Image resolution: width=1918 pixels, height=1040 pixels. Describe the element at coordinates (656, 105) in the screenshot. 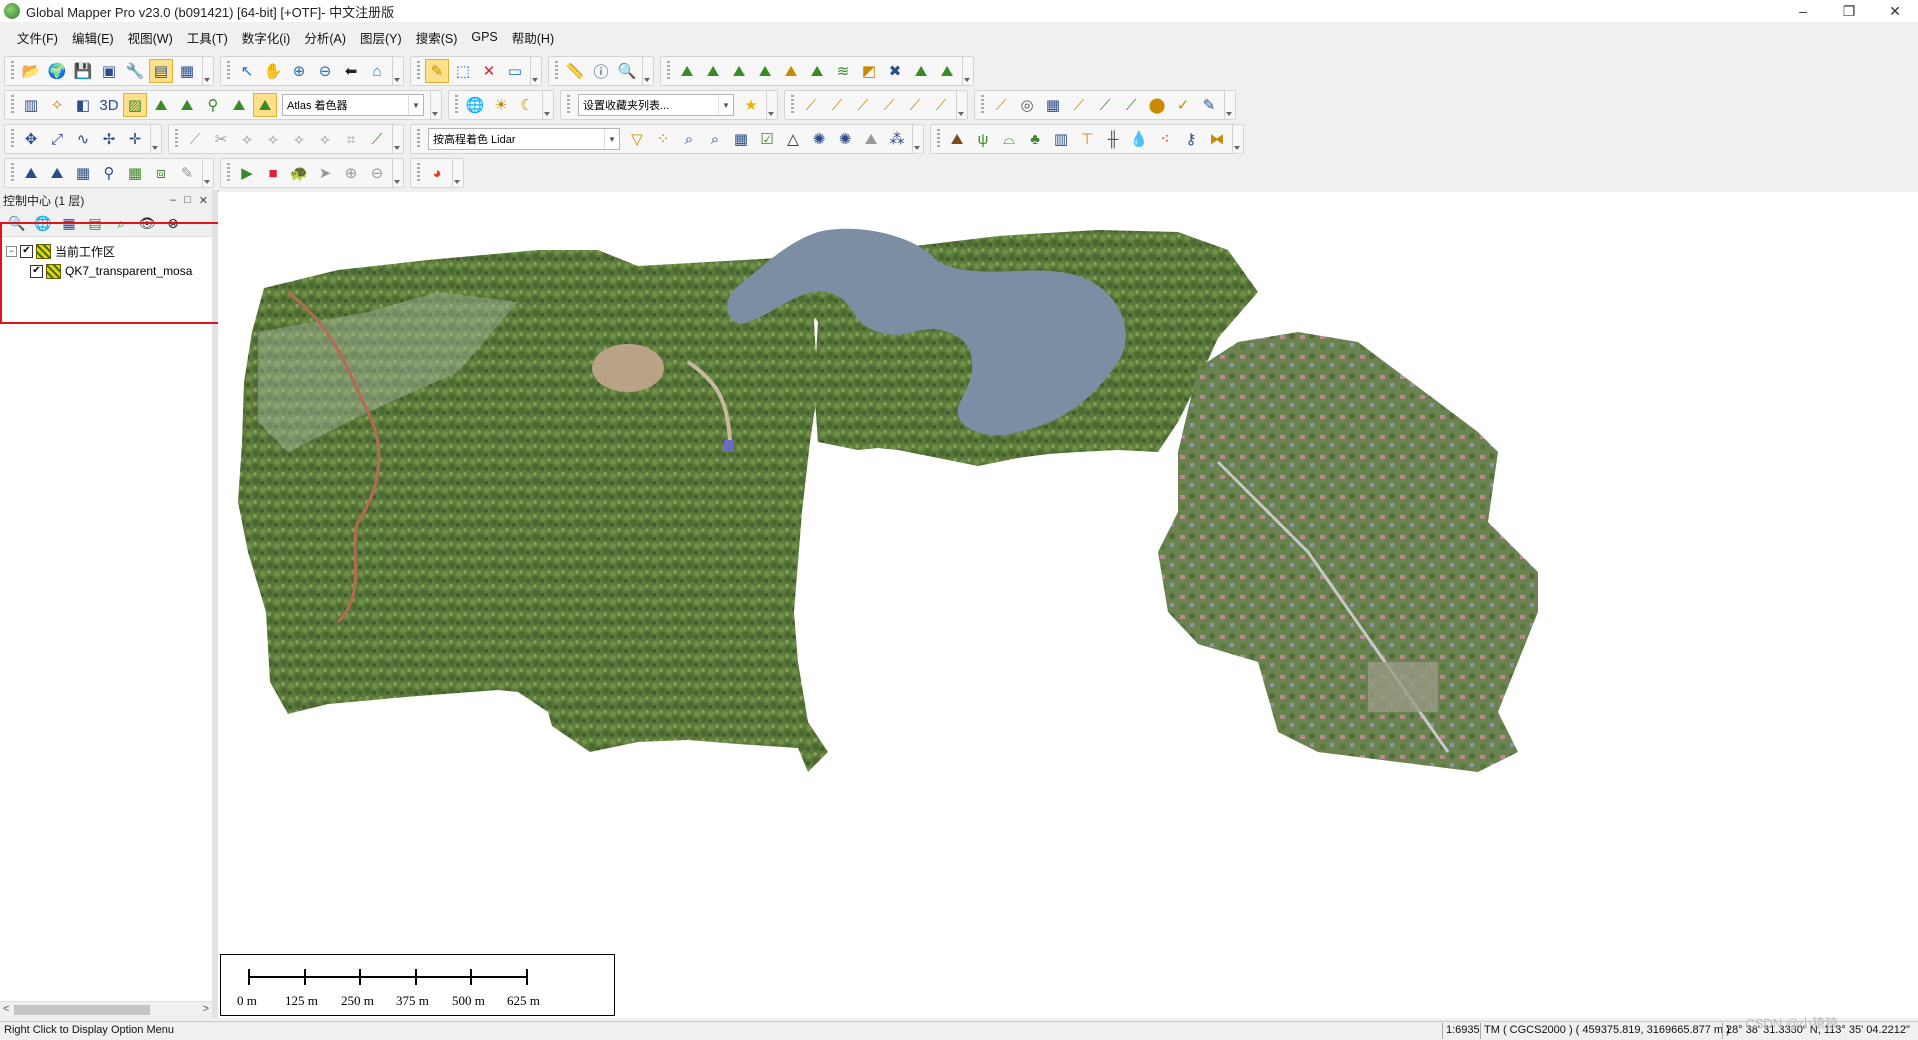

I see `bookmark-select: 设置收藏夹列表... ▼` at that location.